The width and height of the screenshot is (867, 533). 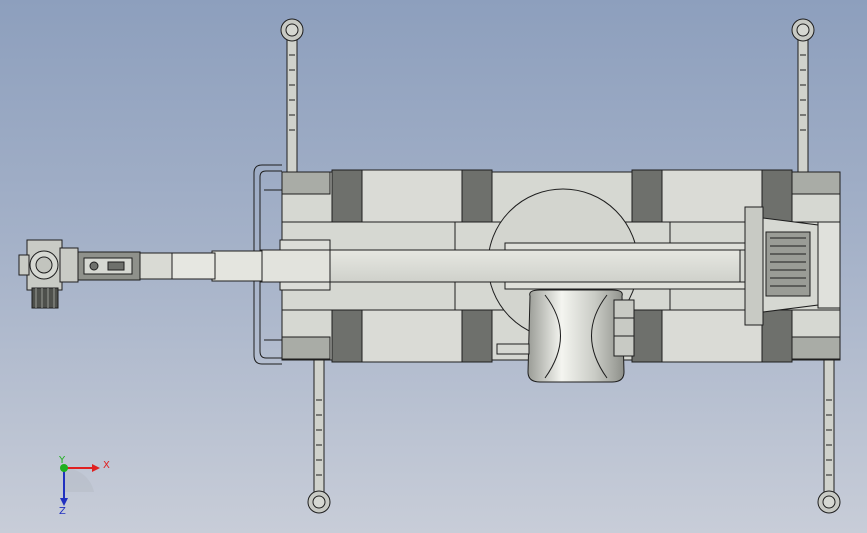 I want to click on outrigger-top-left, so click(x=292, y=97).